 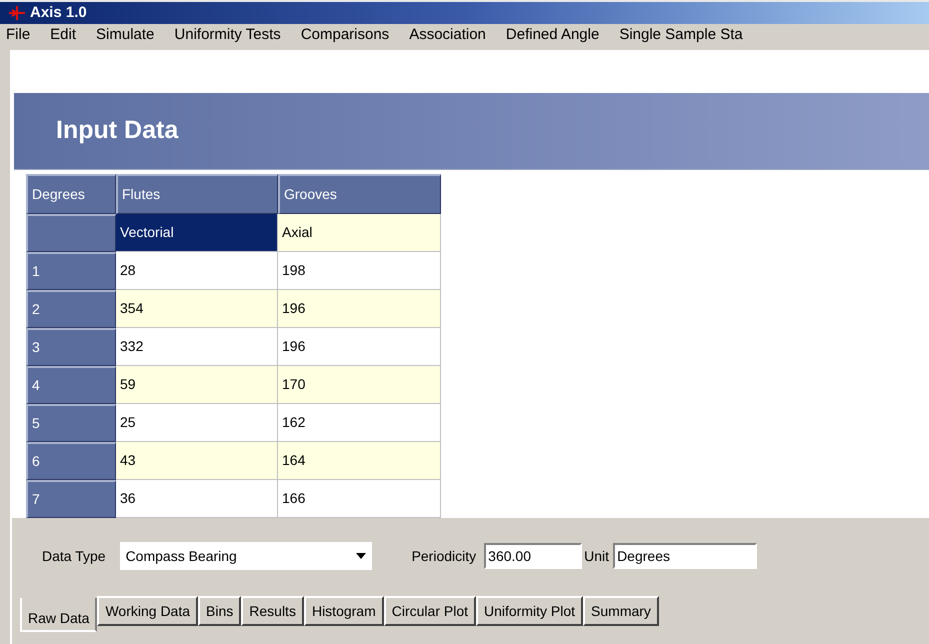 I want to click on table-cell: 164, so click(x=359, y=461).